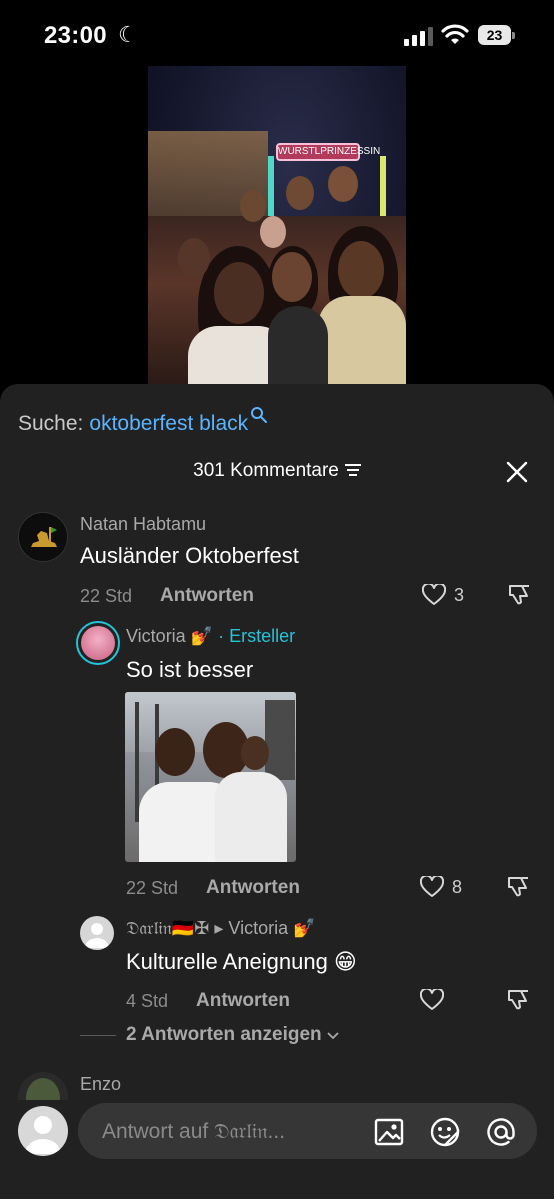 Image resolution: width=554 pixels, height=1199 pixels. Describe the element at coordinates (128, 34) in the screenshot. I see `moon-icon: ☾` at that location.